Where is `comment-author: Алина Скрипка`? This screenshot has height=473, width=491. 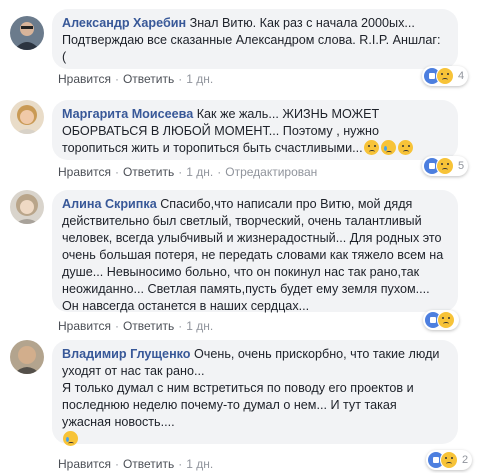 comment-author: Алина Скрипка is located at coordinates (109, 204).